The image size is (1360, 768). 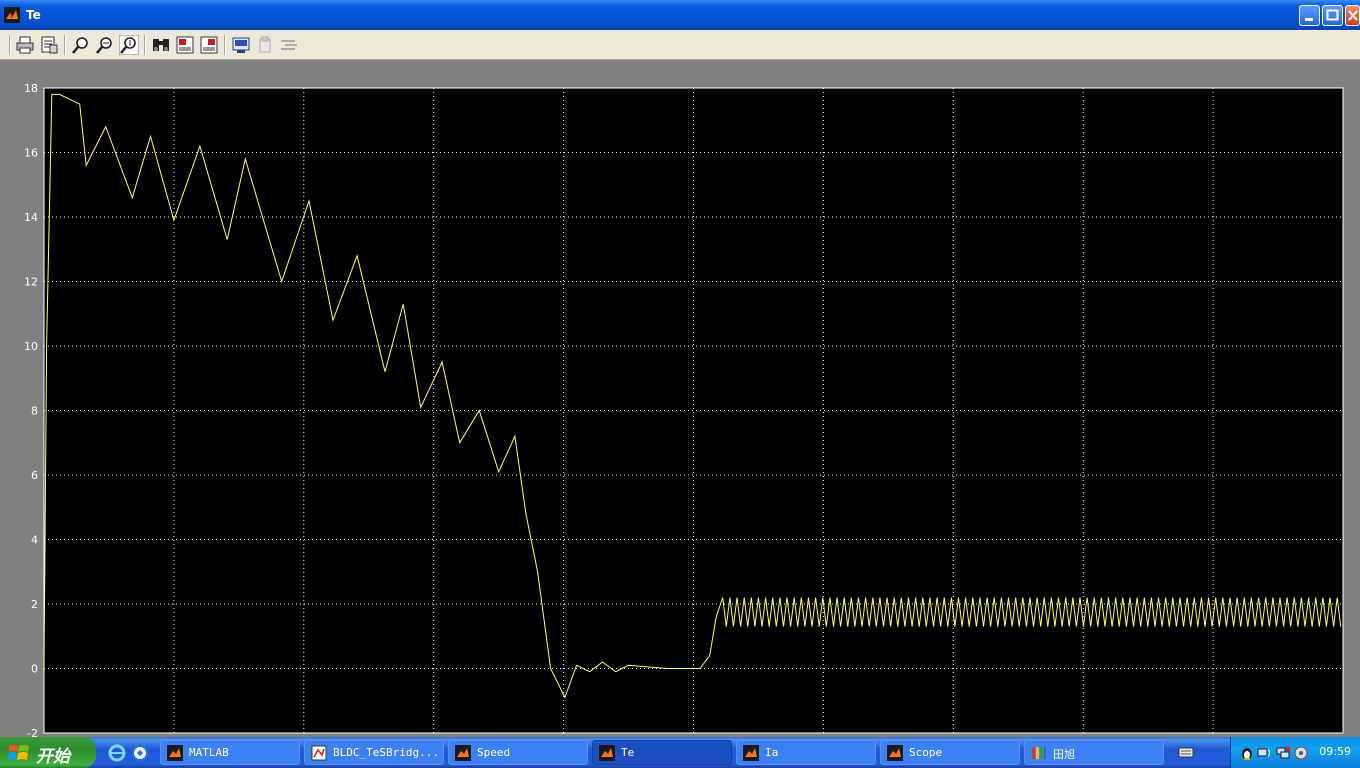 What do you see at coordinates (806, 752) in the screenshot?
I see `taskbar-button: Ia` at bounding box center [806, 752].